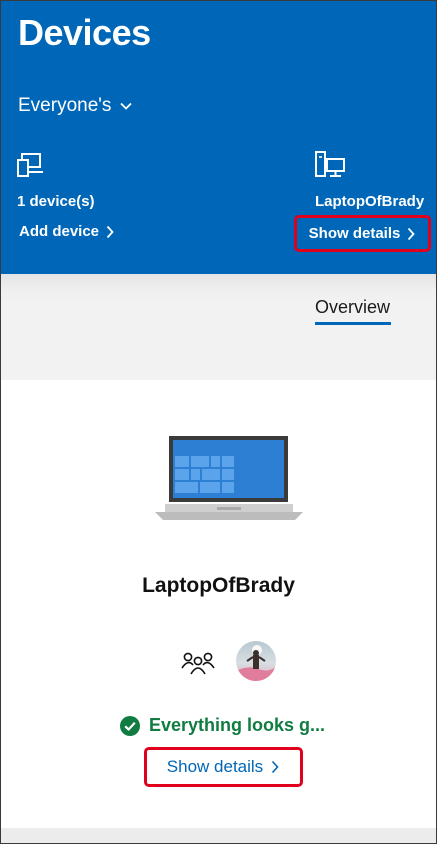 This screenshot has height=844, width=437. Describe the element at coordinates (126, 106) in the screenshot. I see `chevron-down-icon` at that location.